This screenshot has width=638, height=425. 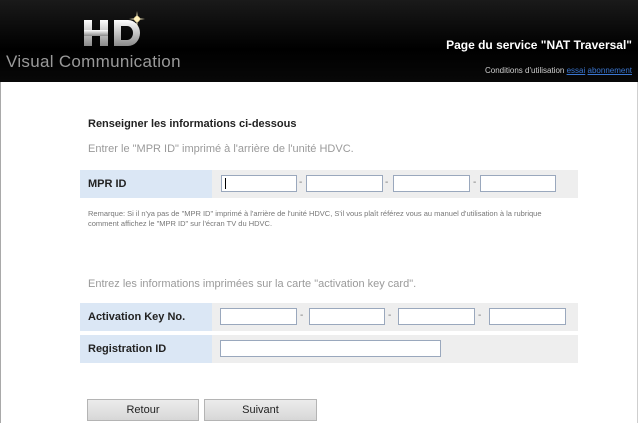 I want to click on registration-id-field, so click(x=330, y=348).